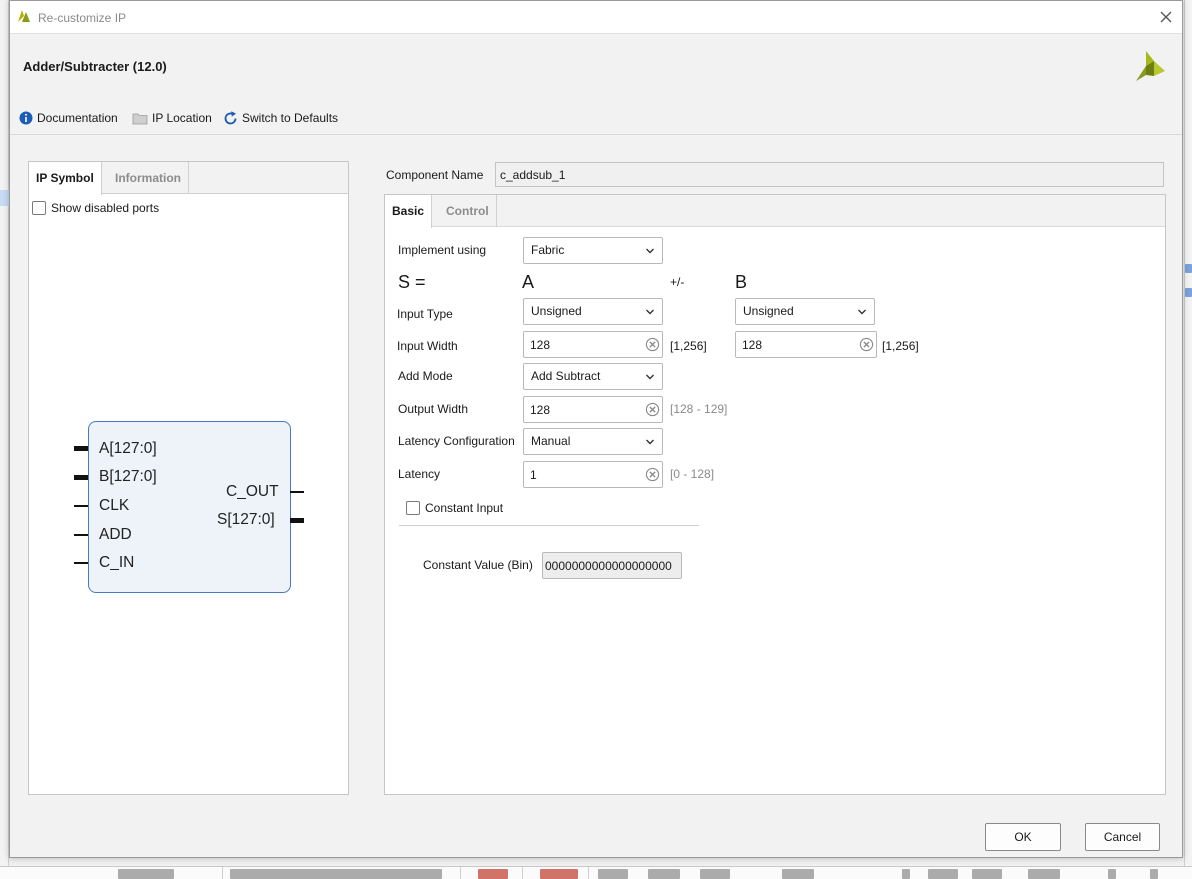 The image size is (1192, 879). Describe the element at coordinates (478, 565) in the screenshot. I see `constant-value-label: Constant Value (Bin)` at that location.